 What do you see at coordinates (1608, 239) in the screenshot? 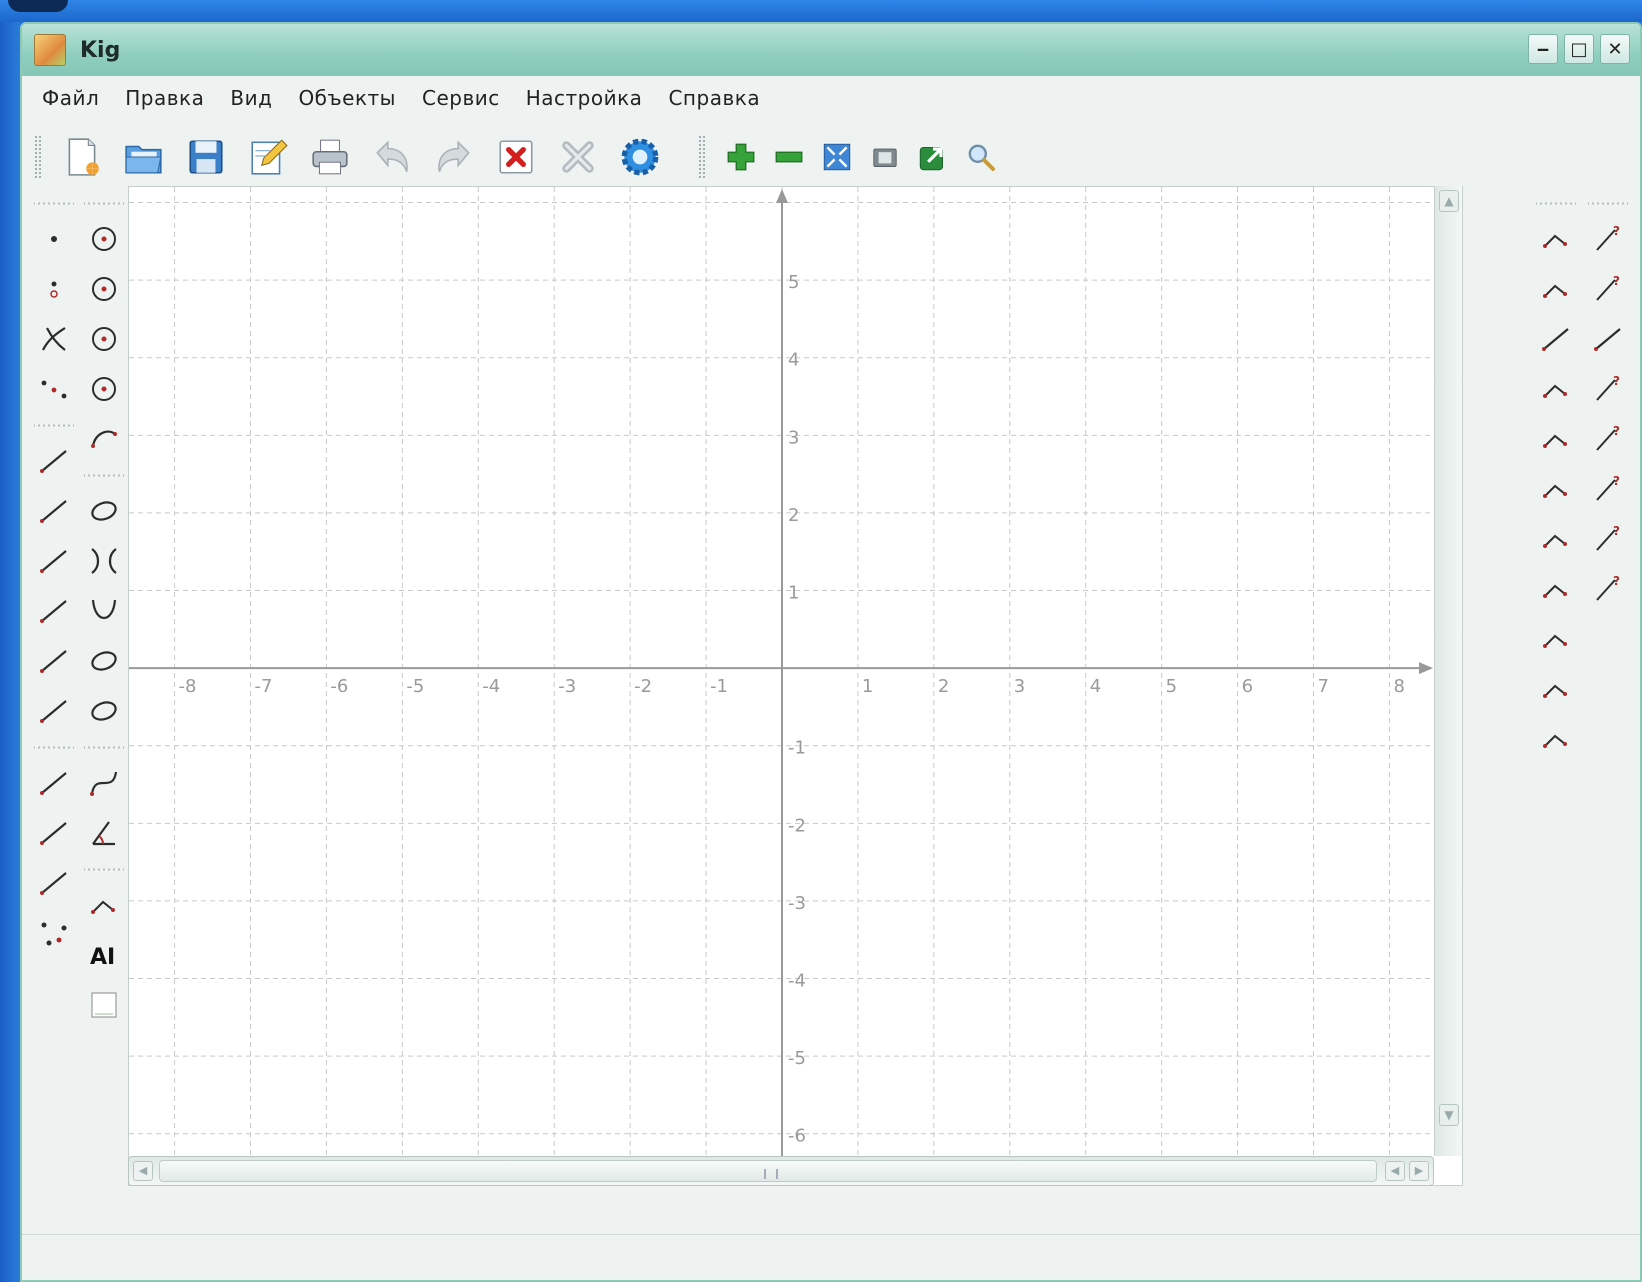
I see `test-parallel-tool-button: ?` at bounding box center [1608, 239].